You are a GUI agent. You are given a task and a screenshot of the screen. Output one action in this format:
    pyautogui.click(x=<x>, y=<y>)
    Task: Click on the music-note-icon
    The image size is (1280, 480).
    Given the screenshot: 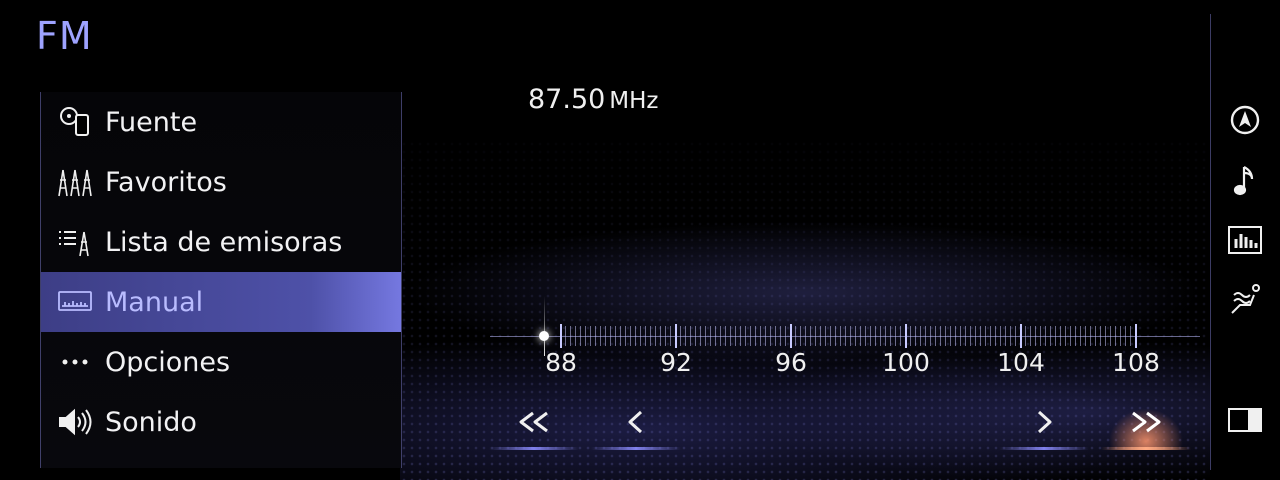 What is the action you would take?
    pyautogui.click(x=1245, y=182)
    